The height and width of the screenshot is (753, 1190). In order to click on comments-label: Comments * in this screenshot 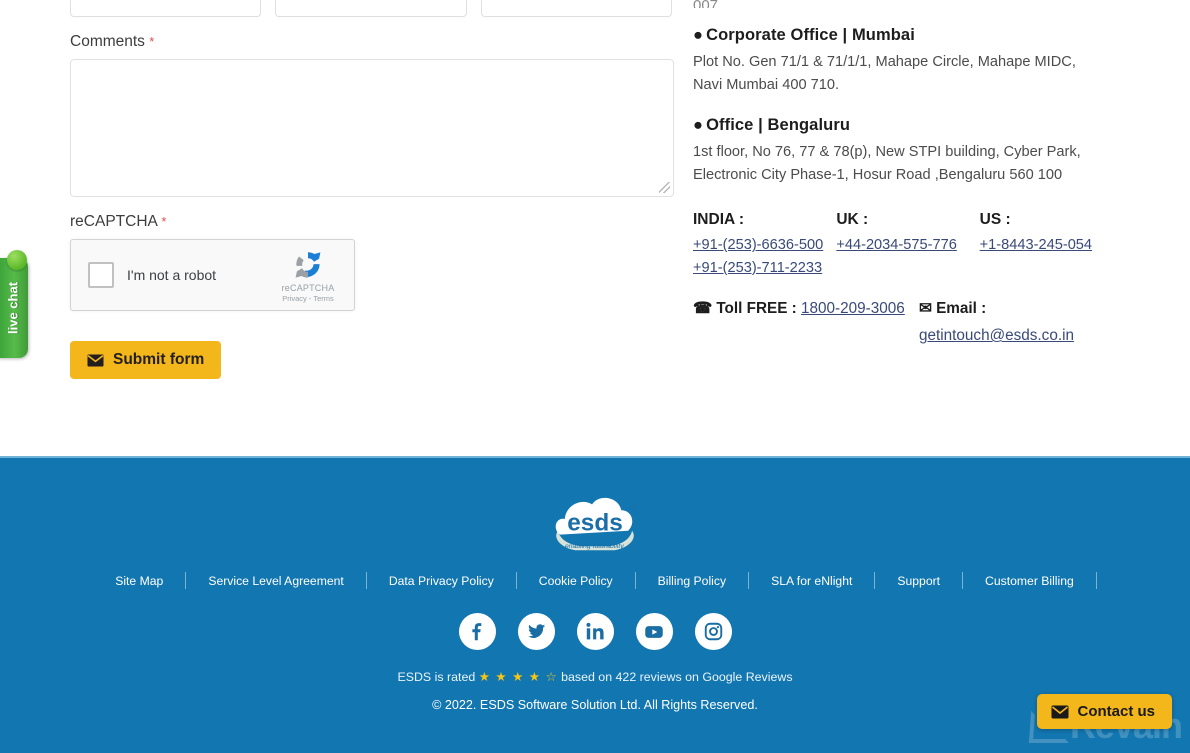, I will do `click(372, 42)`.